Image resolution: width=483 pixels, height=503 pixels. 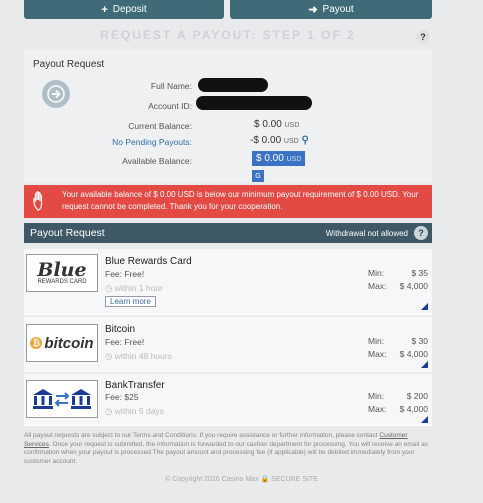 What do you see at coordinates (138, 356) in the screenshot?
I see `method-time: ◷ within 48 hours` at bounding box center [138, 356].